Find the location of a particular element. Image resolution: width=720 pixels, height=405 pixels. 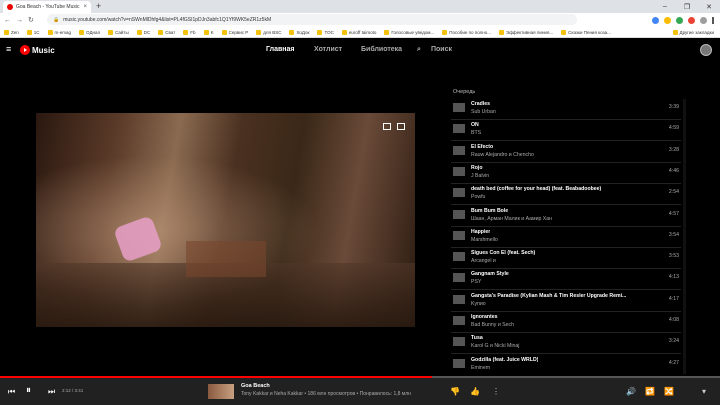

previous-button: ⏮ is located at coordinates (11, 391).